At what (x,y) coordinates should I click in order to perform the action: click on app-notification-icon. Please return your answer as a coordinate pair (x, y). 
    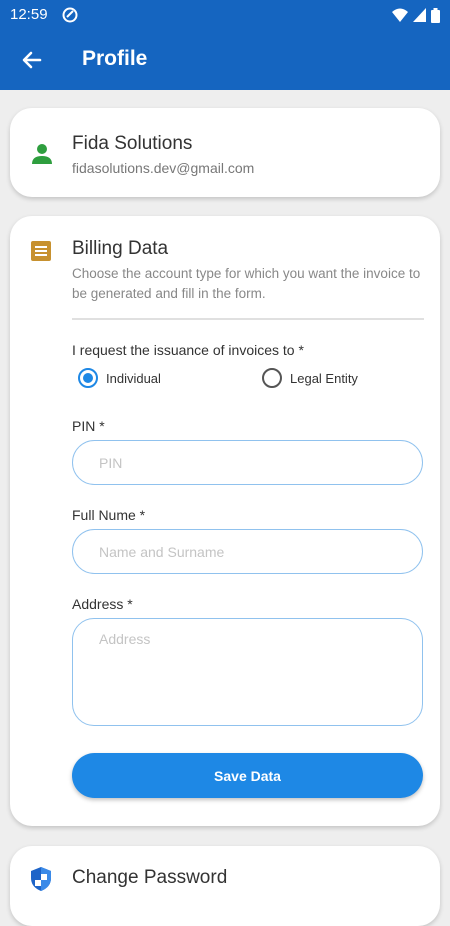
    Looking at the image, I should click on (70, 15).